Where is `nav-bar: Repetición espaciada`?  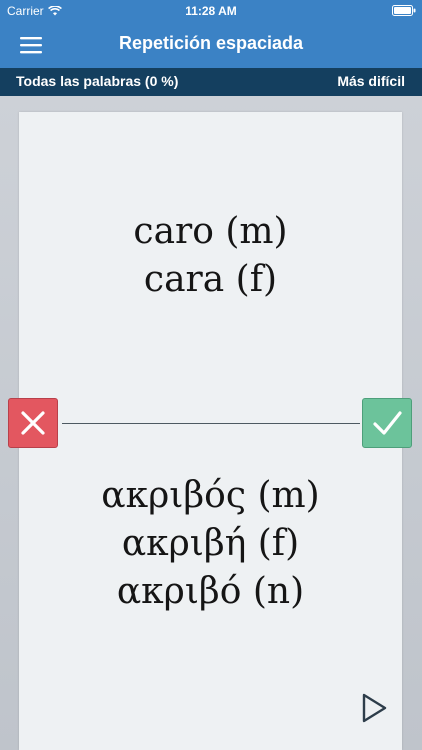
nav-bar: Repetición espaciada is located at coordinates (211, 45).